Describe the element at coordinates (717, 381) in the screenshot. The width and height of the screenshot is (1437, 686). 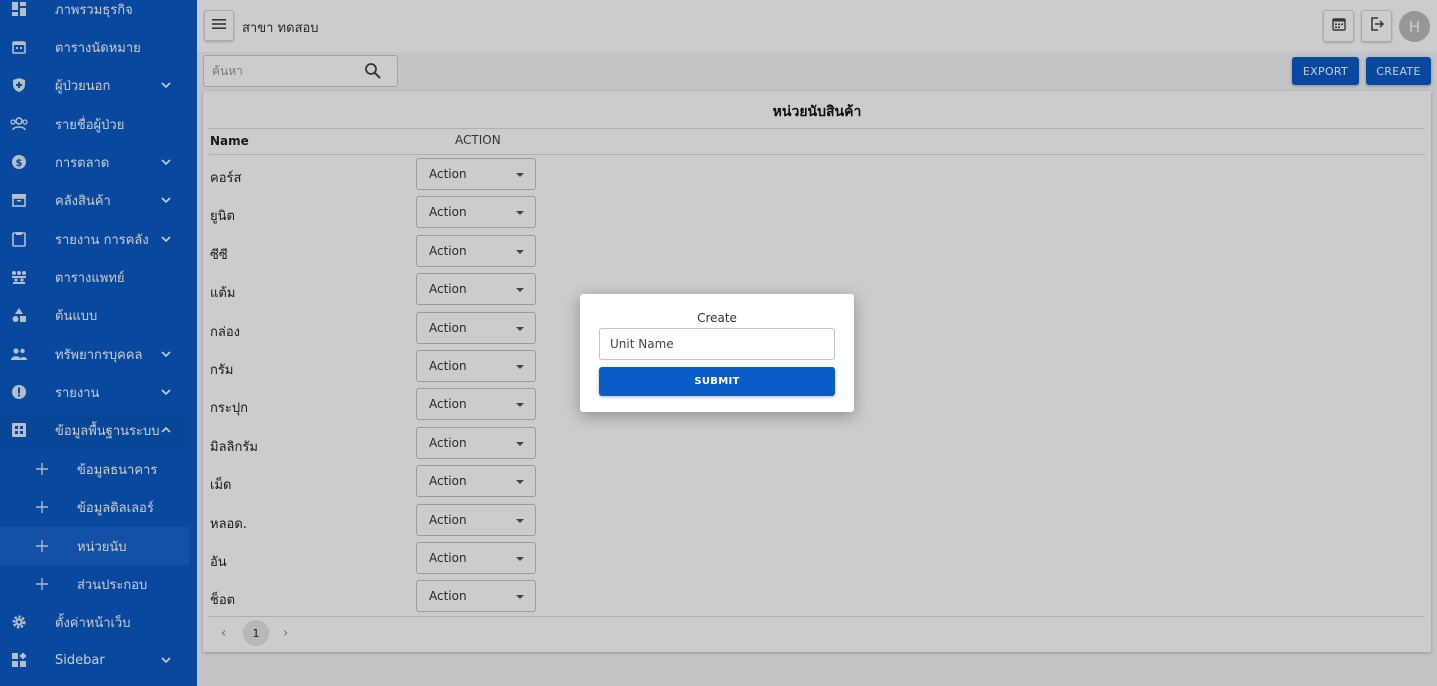
I see `submit-button: SUBMIT` at that location.